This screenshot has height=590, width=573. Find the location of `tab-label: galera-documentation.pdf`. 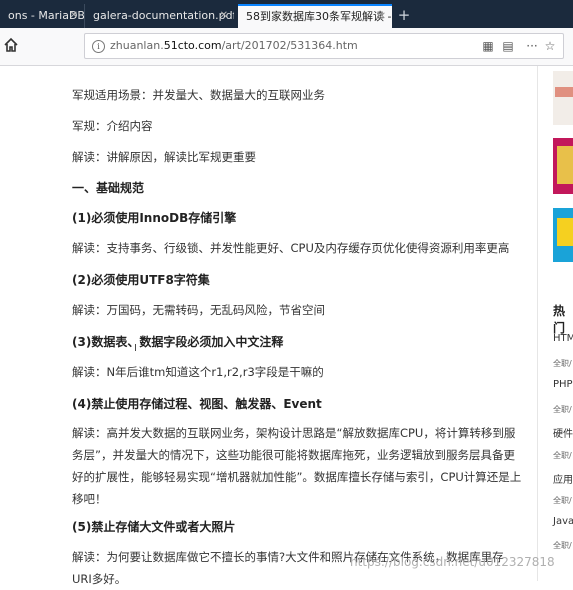

tab-label: galera-documentation.pdf is located at coordinates (163, 15).